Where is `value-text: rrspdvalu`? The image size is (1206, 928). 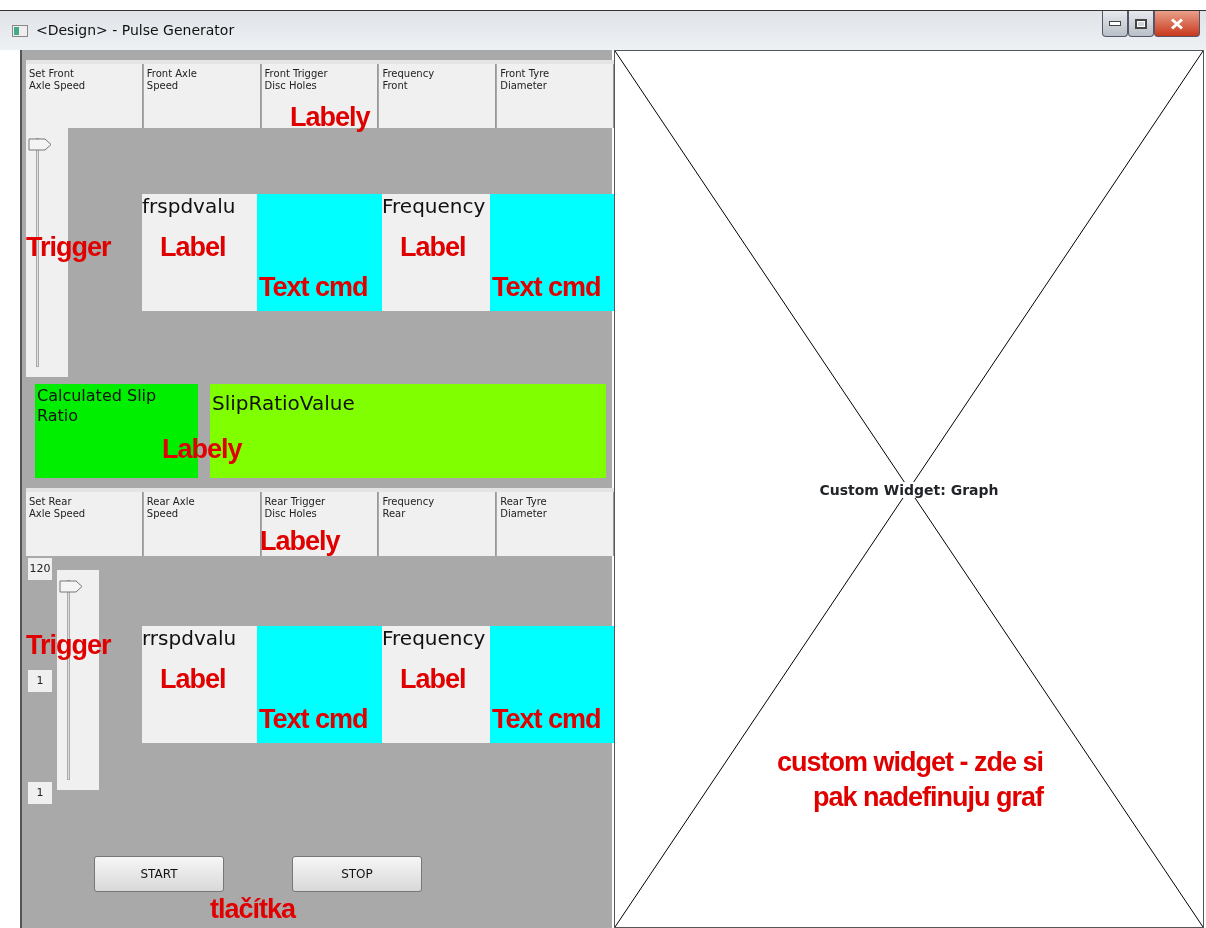 value-text: rrspdvalu is located at coordinates (189, 638).